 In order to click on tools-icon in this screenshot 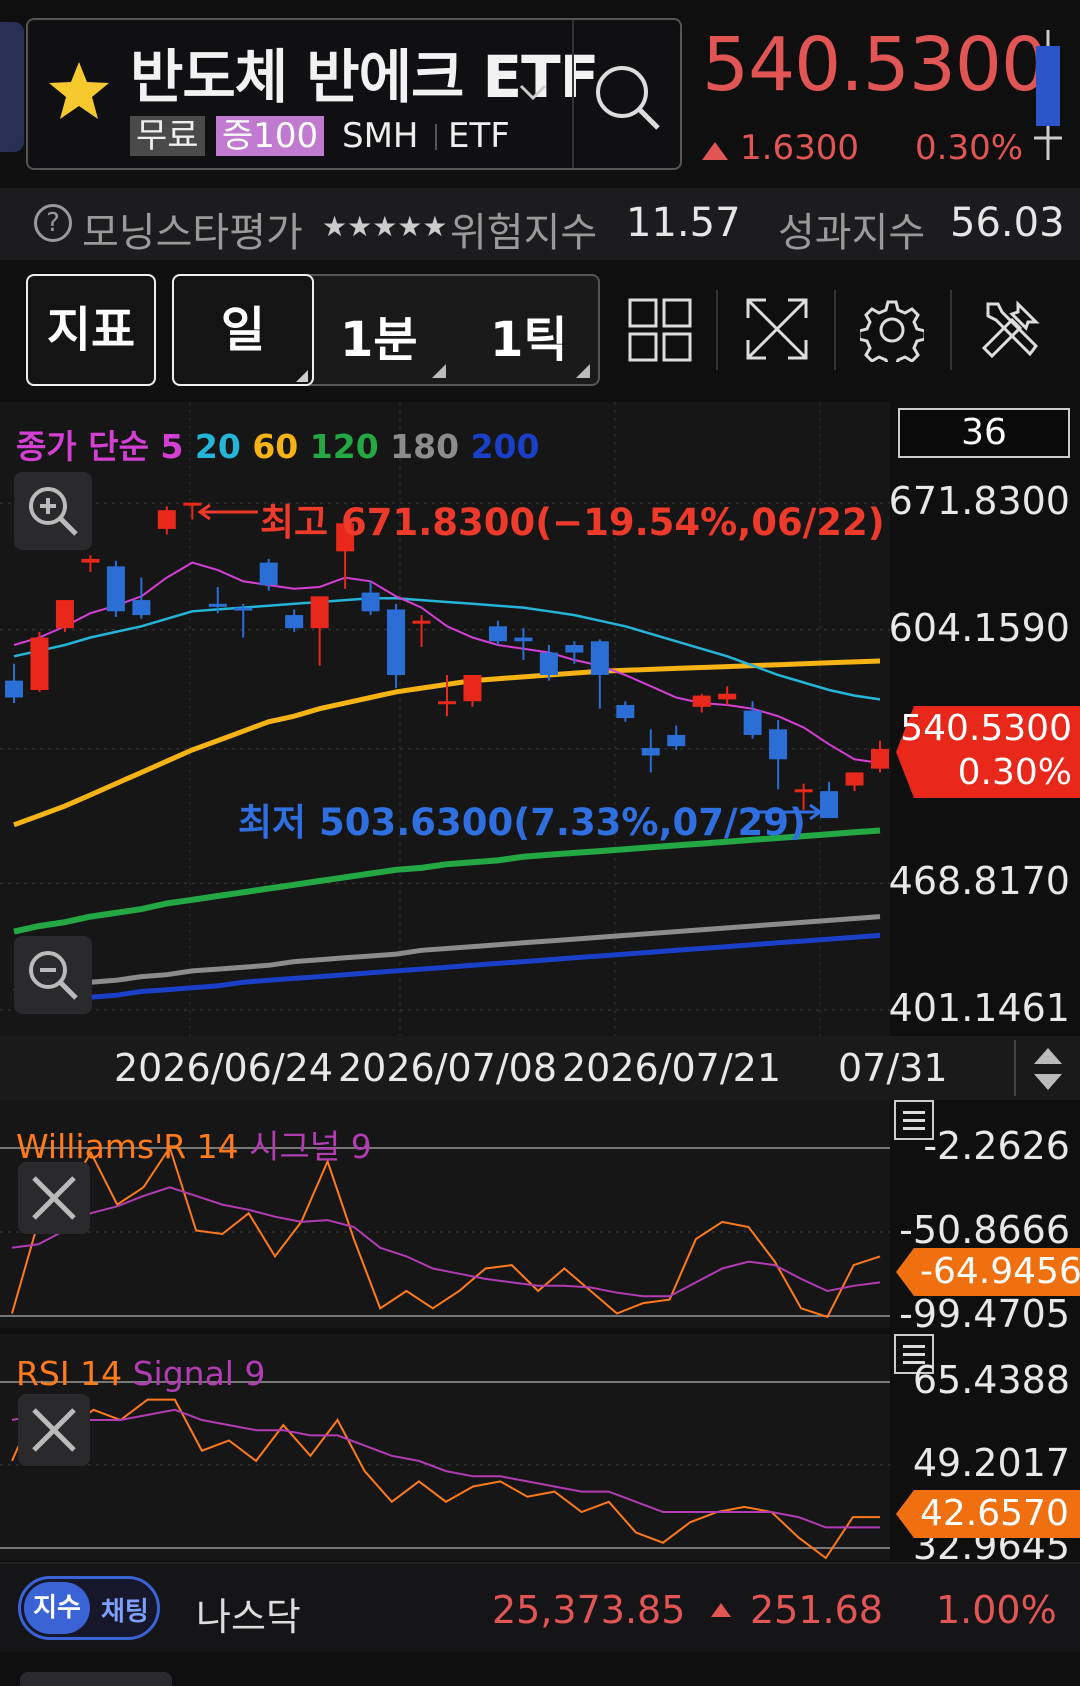, I will do `click(1010, 332)`.